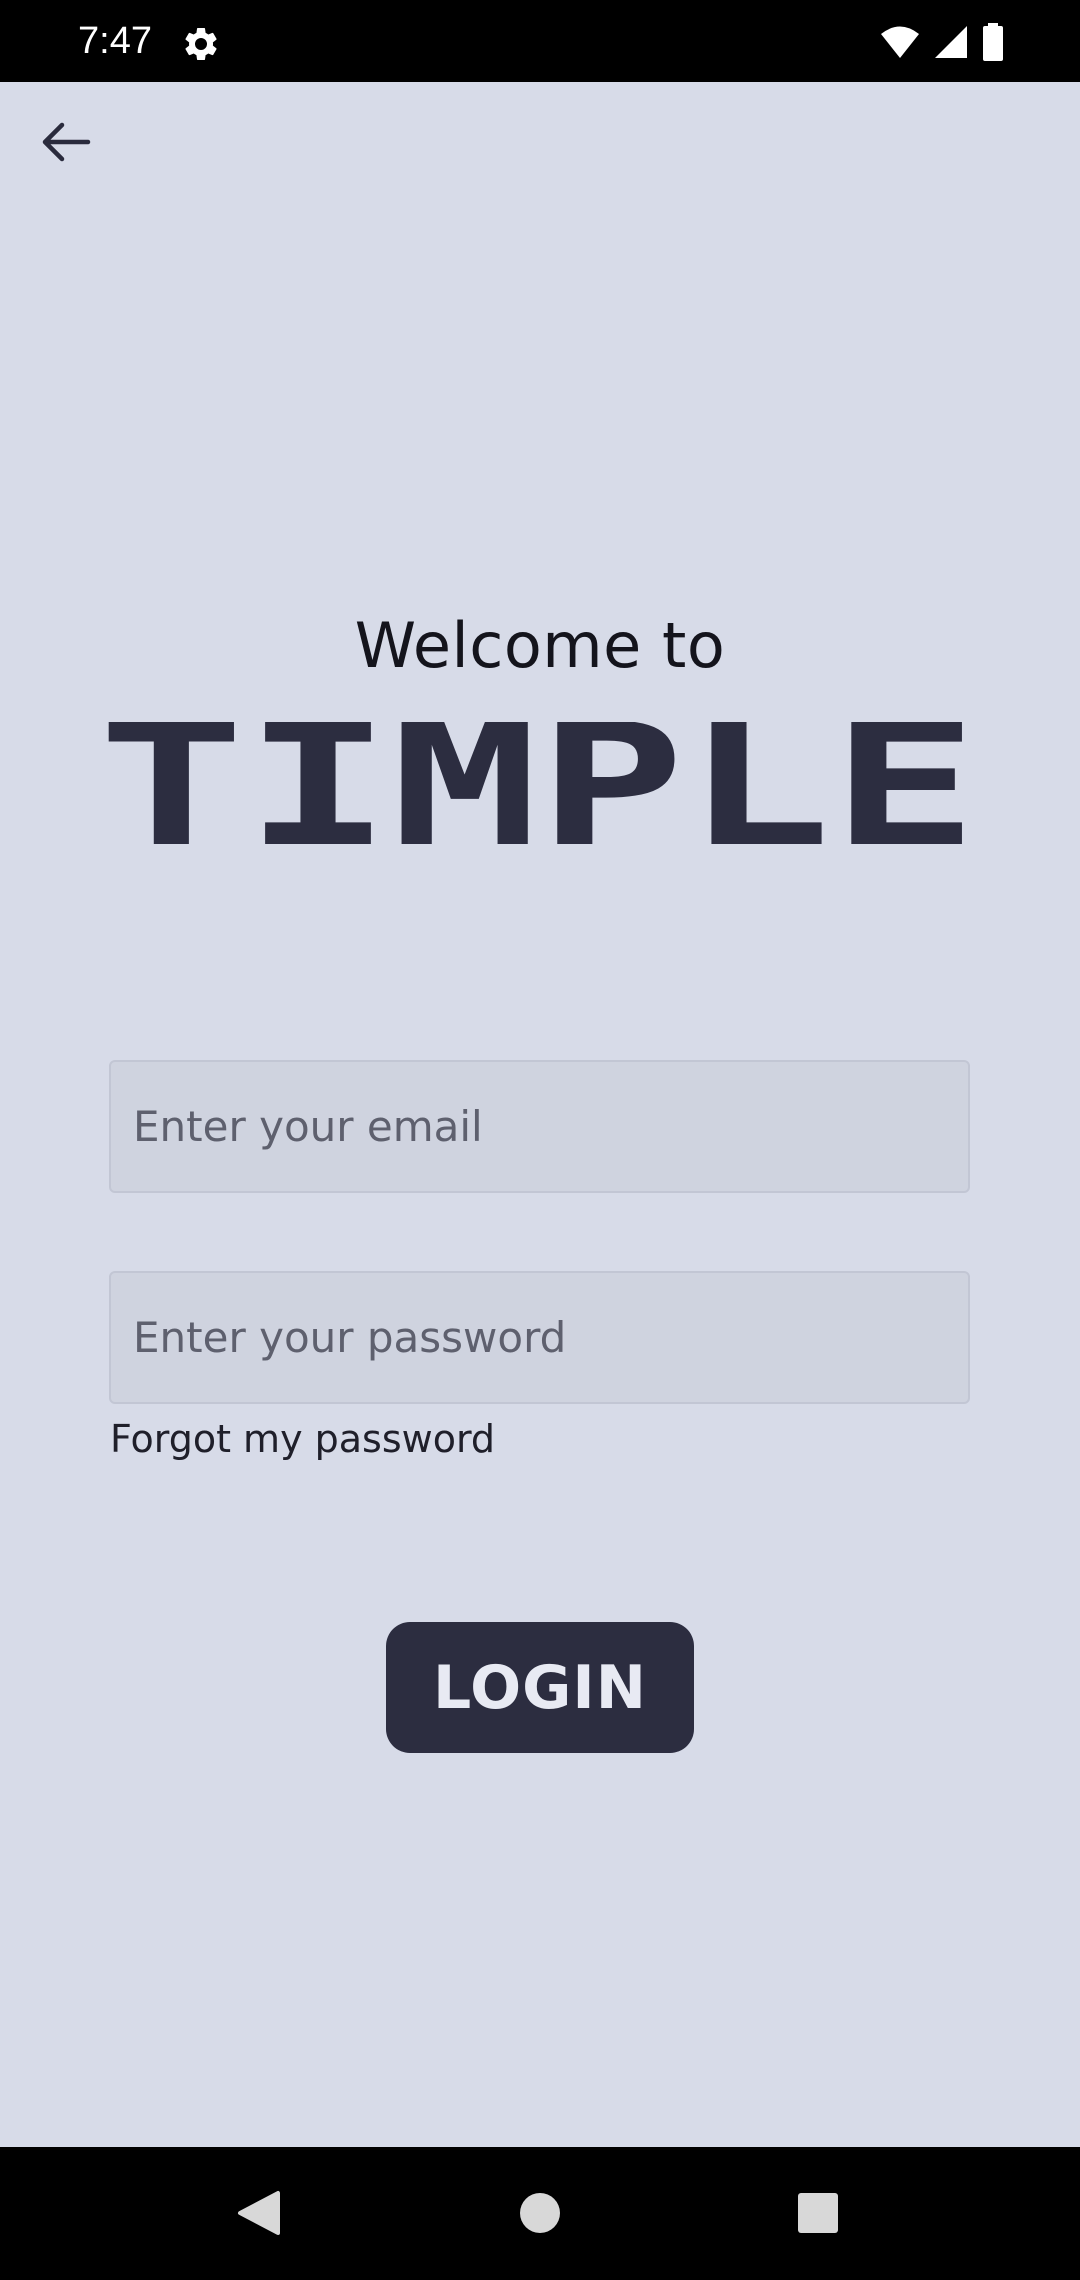 The height and width of the screenshot is (2280, 1080). I want to click on password-input, so click(539, 1337).